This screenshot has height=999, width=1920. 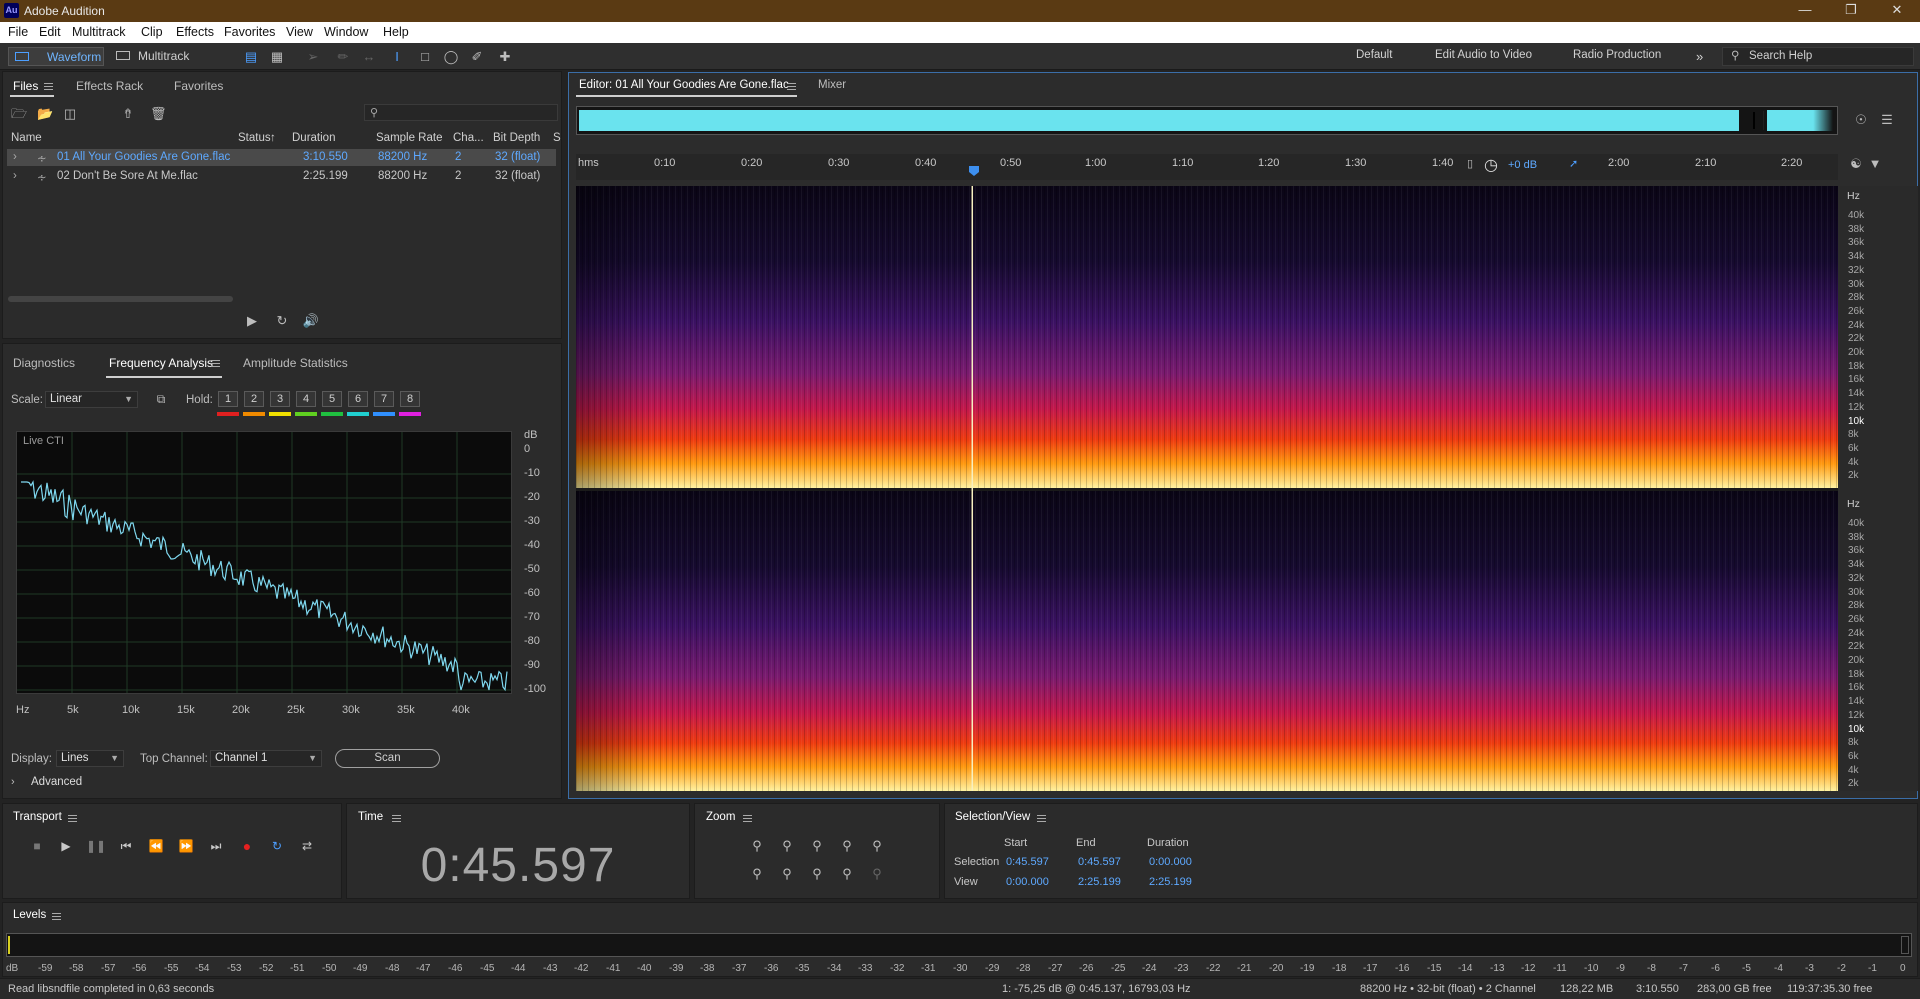 What do you see at coordinates (277, 846) in the screenshot?
I see `loop-playback-icon: ↻` at bounding box center [277, 846].